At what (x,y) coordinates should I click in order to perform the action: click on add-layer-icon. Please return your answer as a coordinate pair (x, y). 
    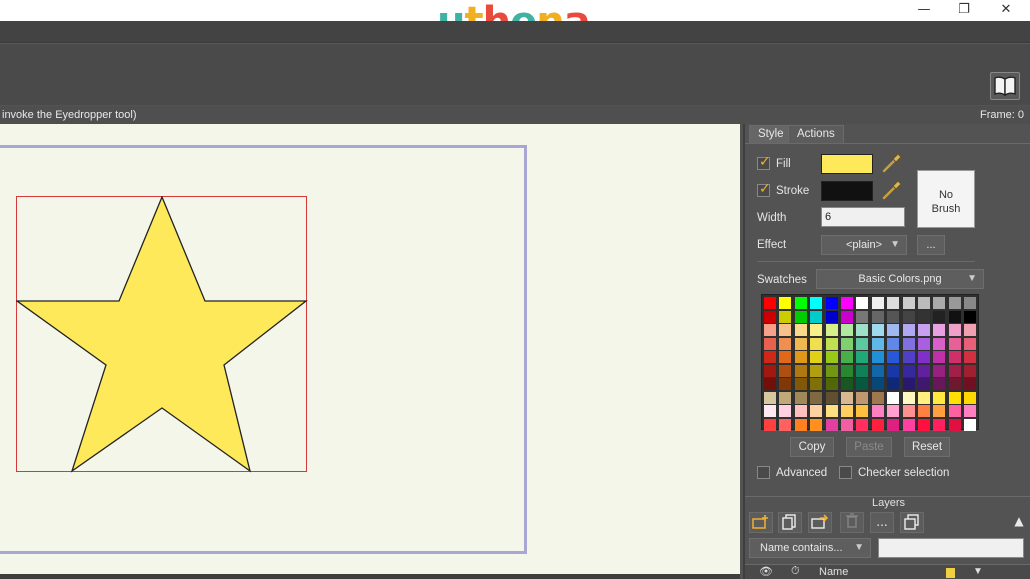
    Looking at the image, I should click on (761, 522).